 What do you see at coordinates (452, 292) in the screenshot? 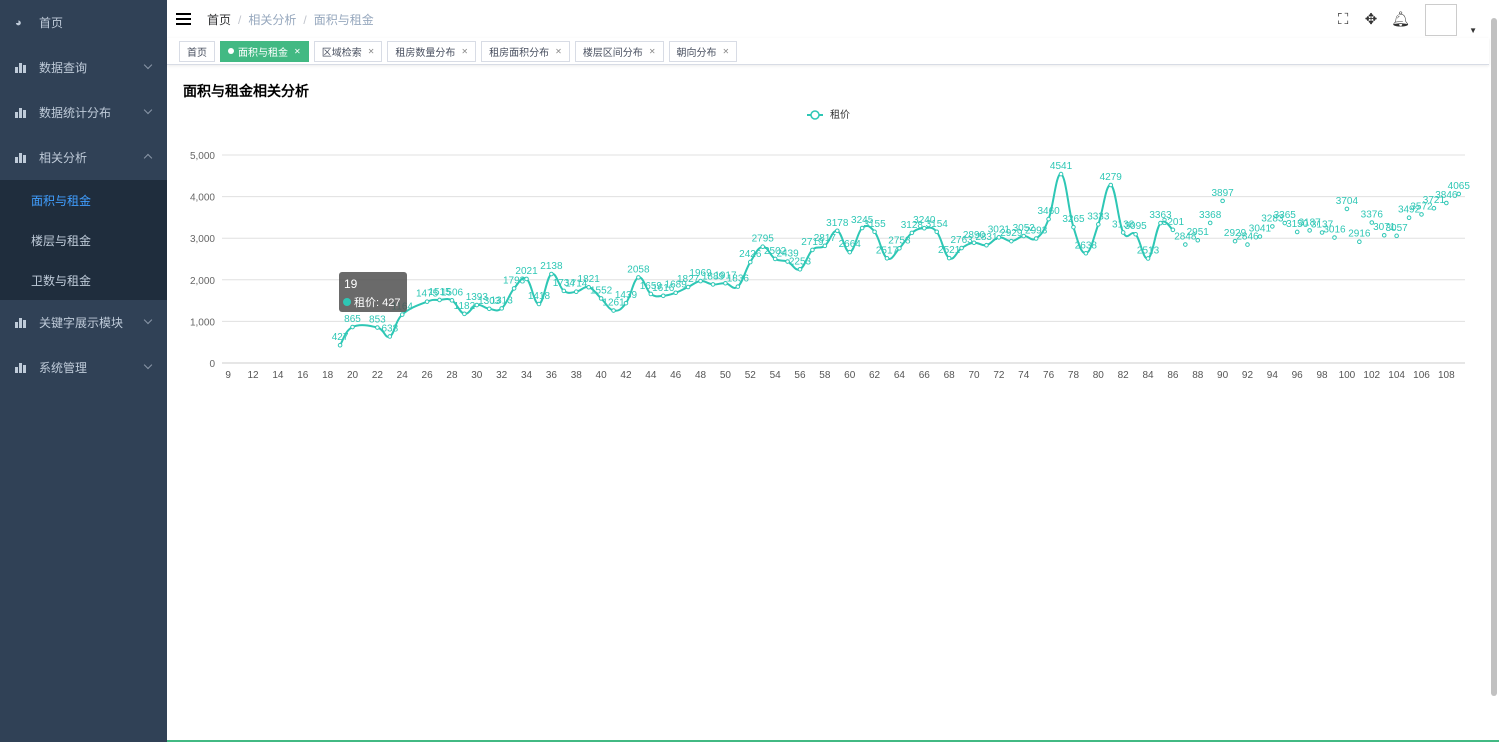
I see `data-label: 1506` at bounding box center [452, 292].